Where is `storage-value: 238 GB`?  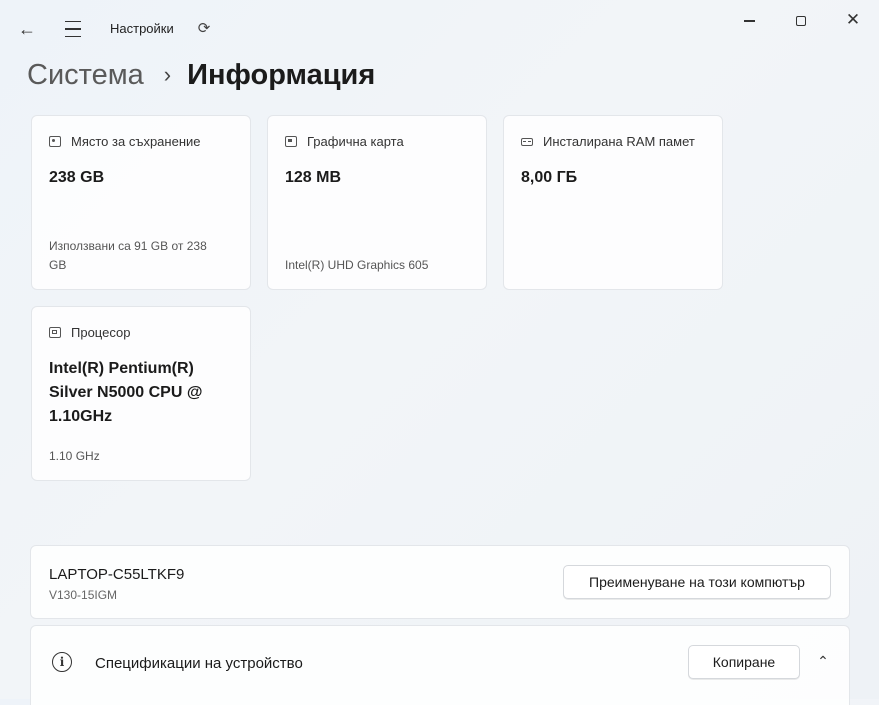
storage-value: 238 GB is located at coordinates (77, 177).